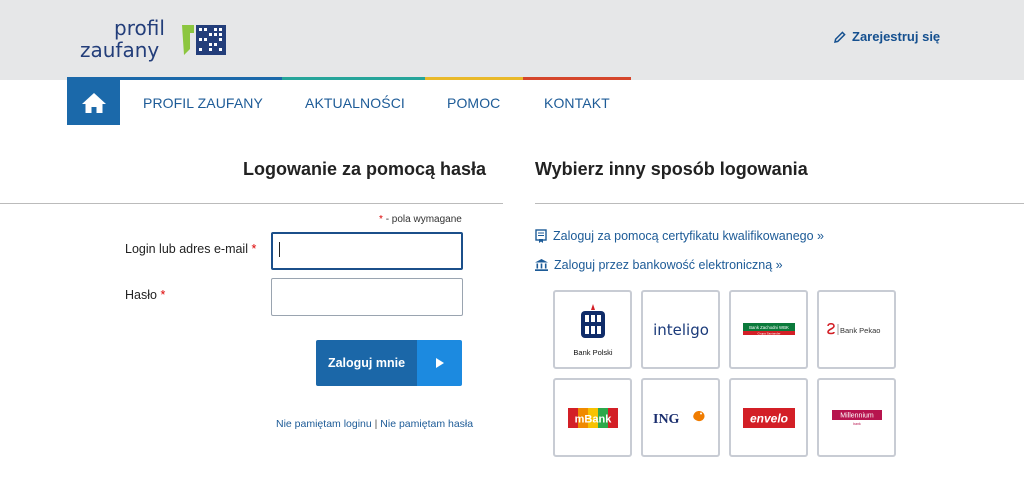 The image size is (1024, 483). I want to click on bank-icon, so click(541, 265).